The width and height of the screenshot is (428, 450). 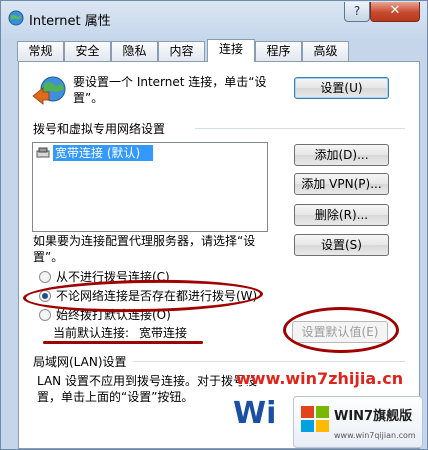 What do you see at coordinates (70, 21) in the screenshot?
I see `window-title: Internet 属性` at bounding box center [70, 21].